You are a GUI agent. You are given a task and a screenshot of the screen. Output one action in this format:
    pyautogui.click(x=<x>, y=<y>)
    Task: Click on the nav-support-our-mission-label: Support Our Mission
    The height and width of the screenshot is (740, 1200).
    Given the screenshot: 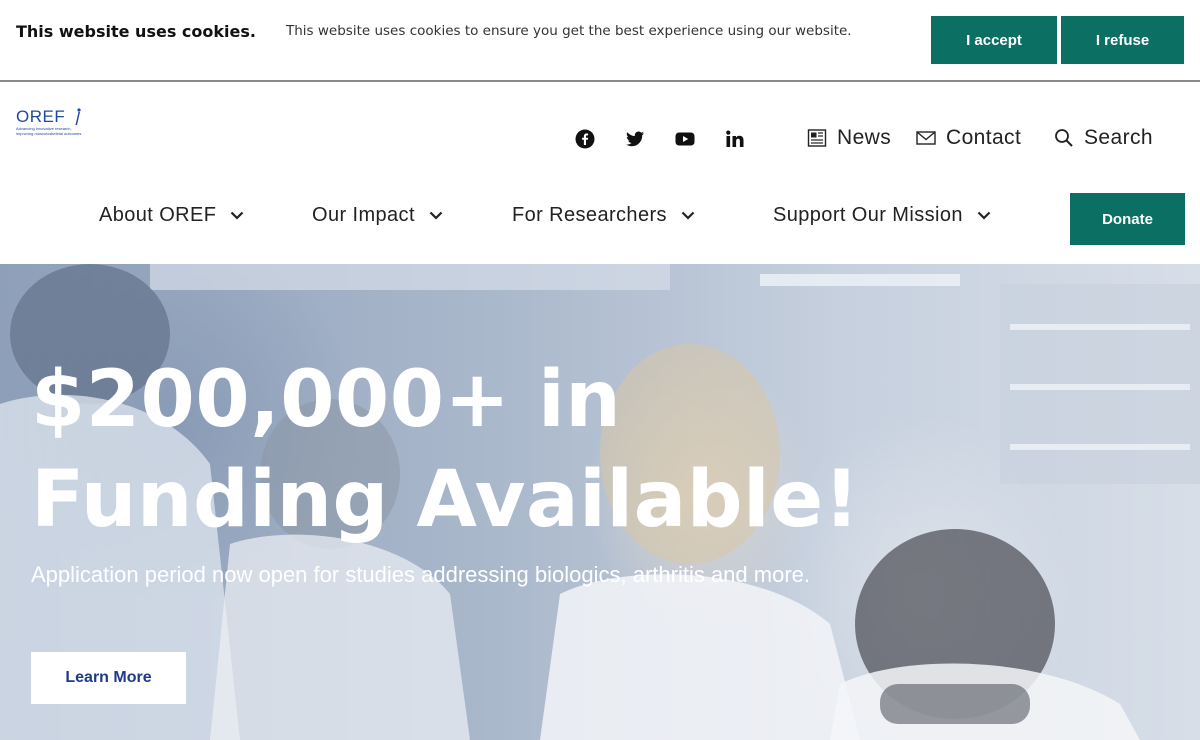 What is the action you would take?
    pyautogui.click(x=868, y=215)
    